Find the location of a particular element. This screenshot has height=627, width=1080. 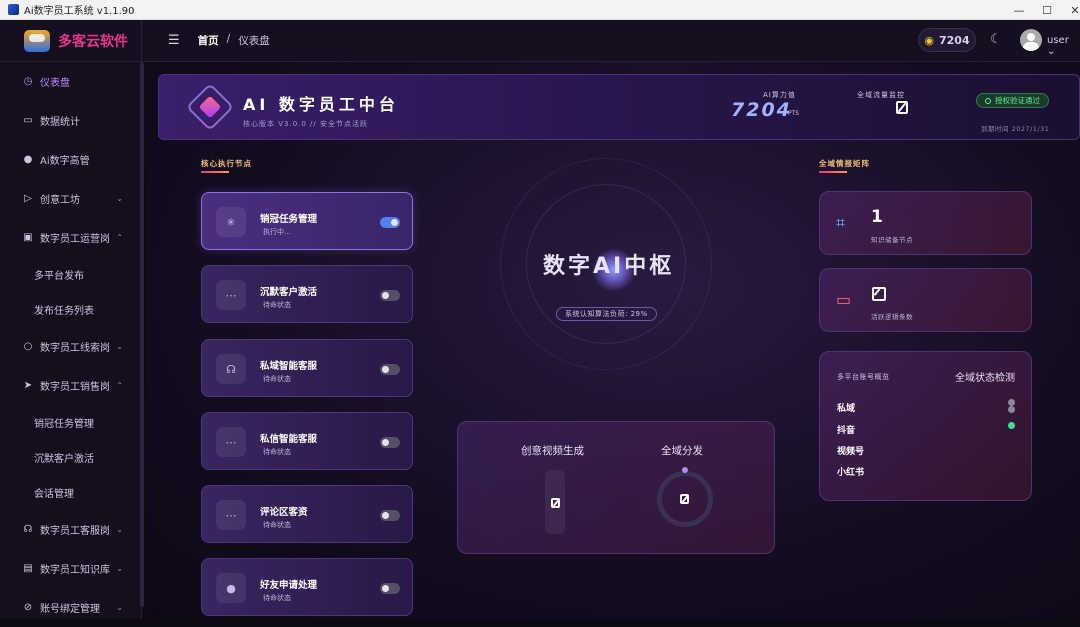

spinner-icon: ✳ is located at coordinates (231, 222).